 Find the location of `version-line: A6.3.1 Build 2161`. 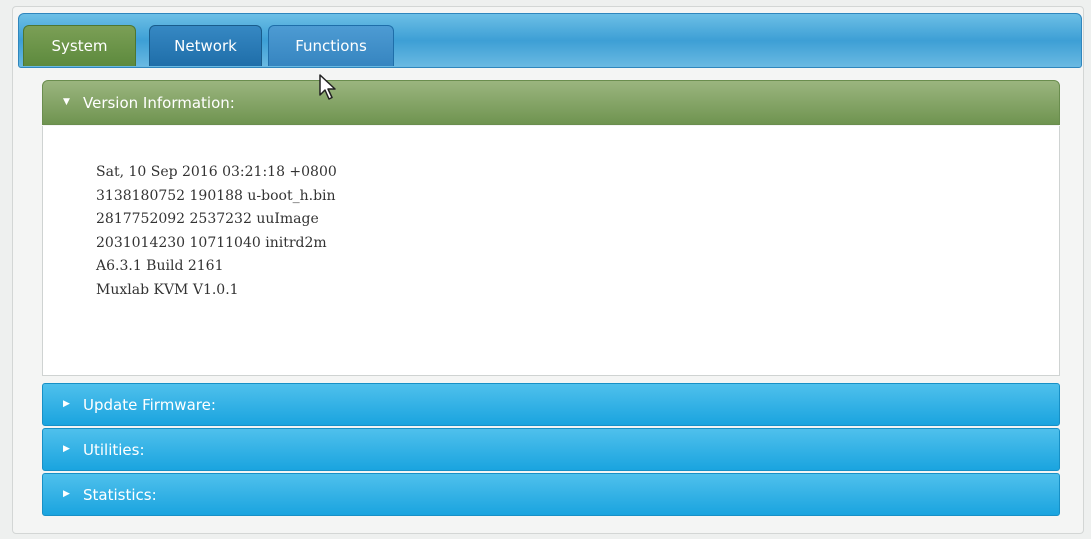

version-line: A6.3.1 Build 2161 is located at coordinates (160, 266).